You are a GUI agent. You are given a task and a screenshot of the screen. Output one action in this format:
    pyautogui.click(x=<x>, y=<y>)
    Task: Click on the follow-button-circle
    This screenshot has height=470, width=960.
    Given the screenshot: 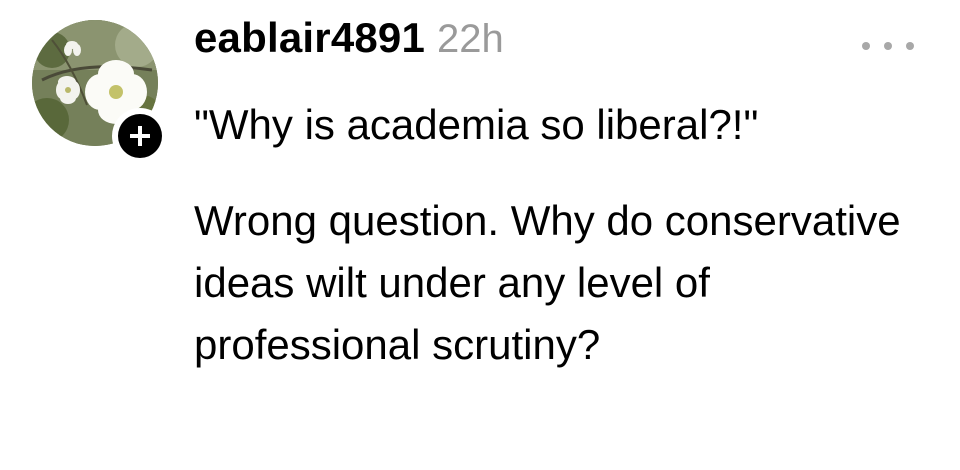 What is the action you would take?
    pyautogui.click(x=140, y=136)
    